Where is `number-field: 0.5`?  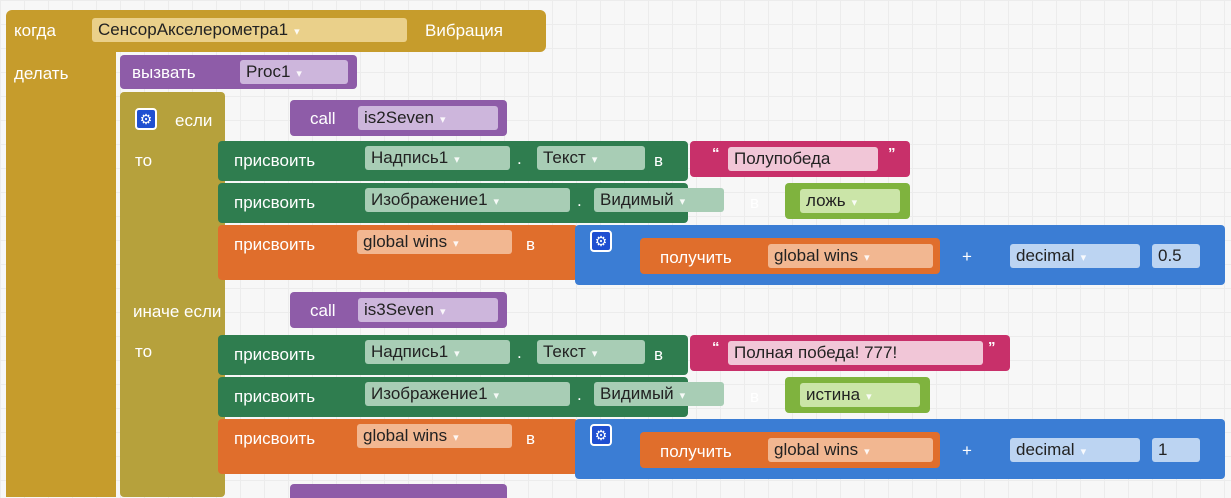 number-field: 0.5 is located at coordinates (1176, 256).